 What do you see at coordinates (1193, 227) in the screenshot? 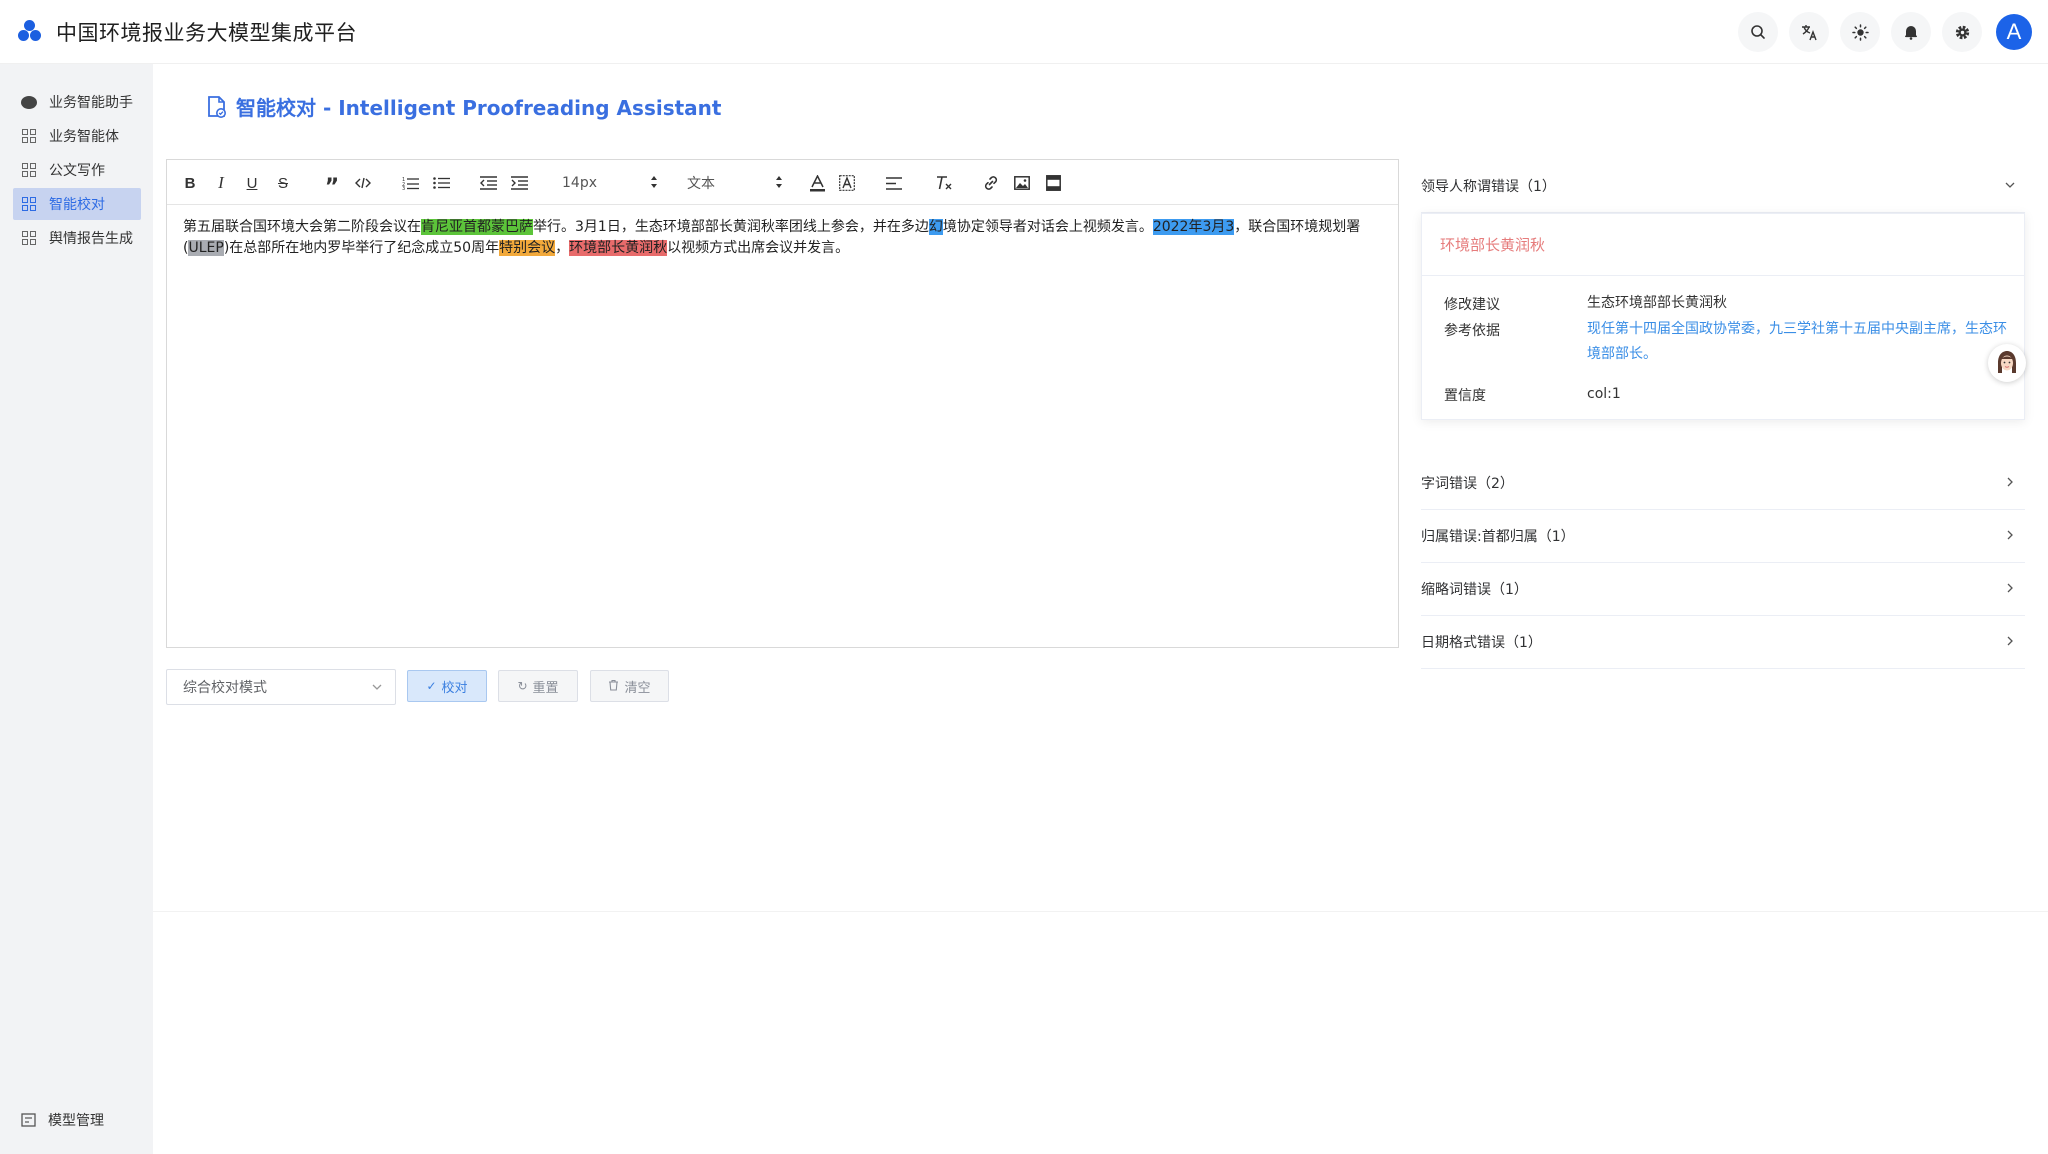
I see `highlighted-error-blue: 2022年3月3` at bounding box center [1193, 227].